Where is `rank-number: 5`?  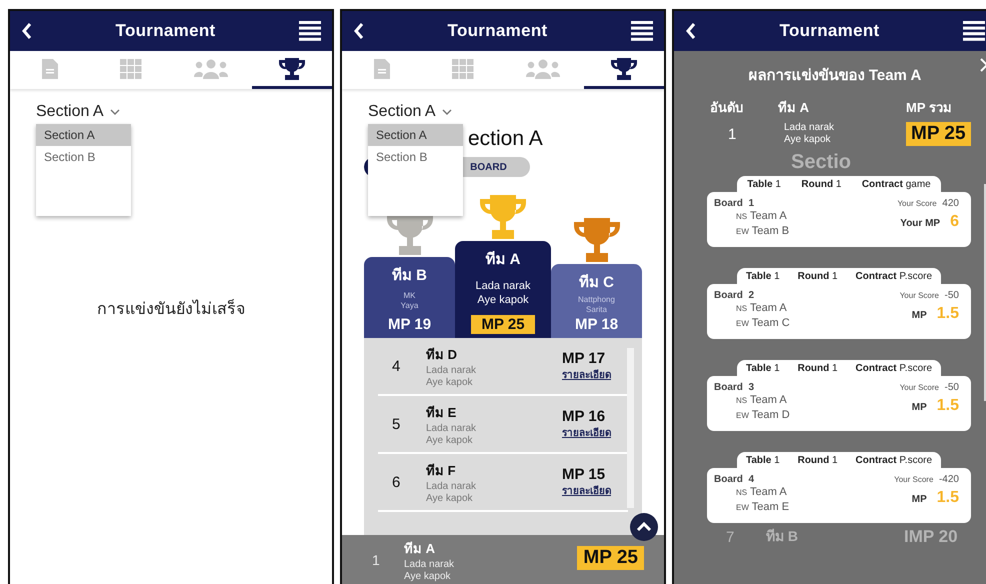 rank-number: 5 is located at coordinates (396, 424).